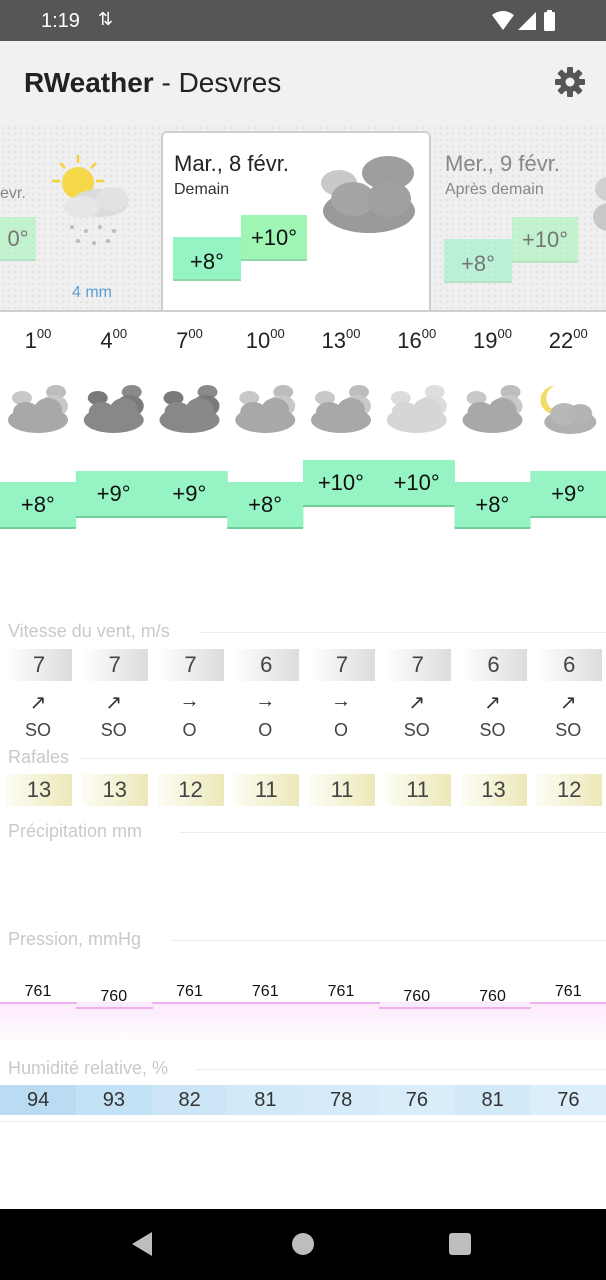 The width and height of the screenshot is (606, 1280). What do you see at coordinates (341, 1100) in the screenshot?
I see `humidity-cell: 78` at bounding box center [341, 1100].